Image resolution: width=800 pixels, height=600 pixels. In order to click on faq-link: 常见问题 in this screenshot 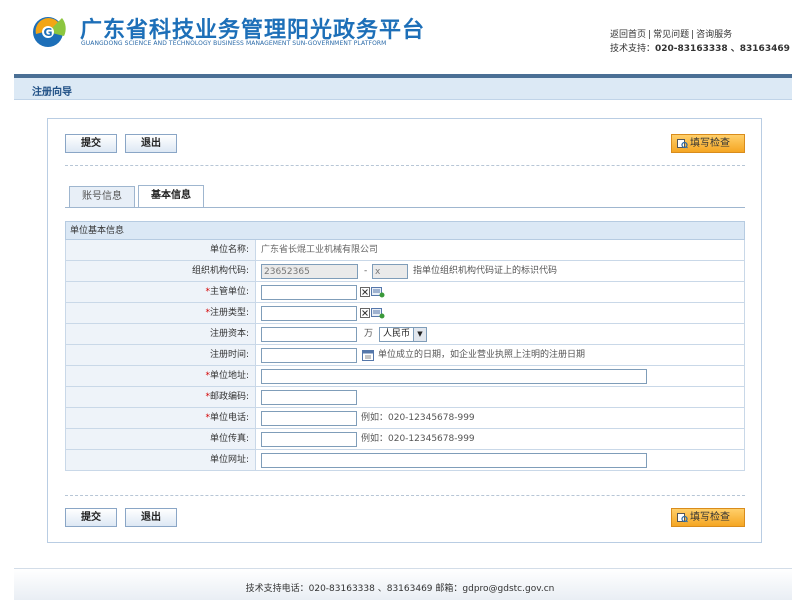, I will do `click(671, 35)`.